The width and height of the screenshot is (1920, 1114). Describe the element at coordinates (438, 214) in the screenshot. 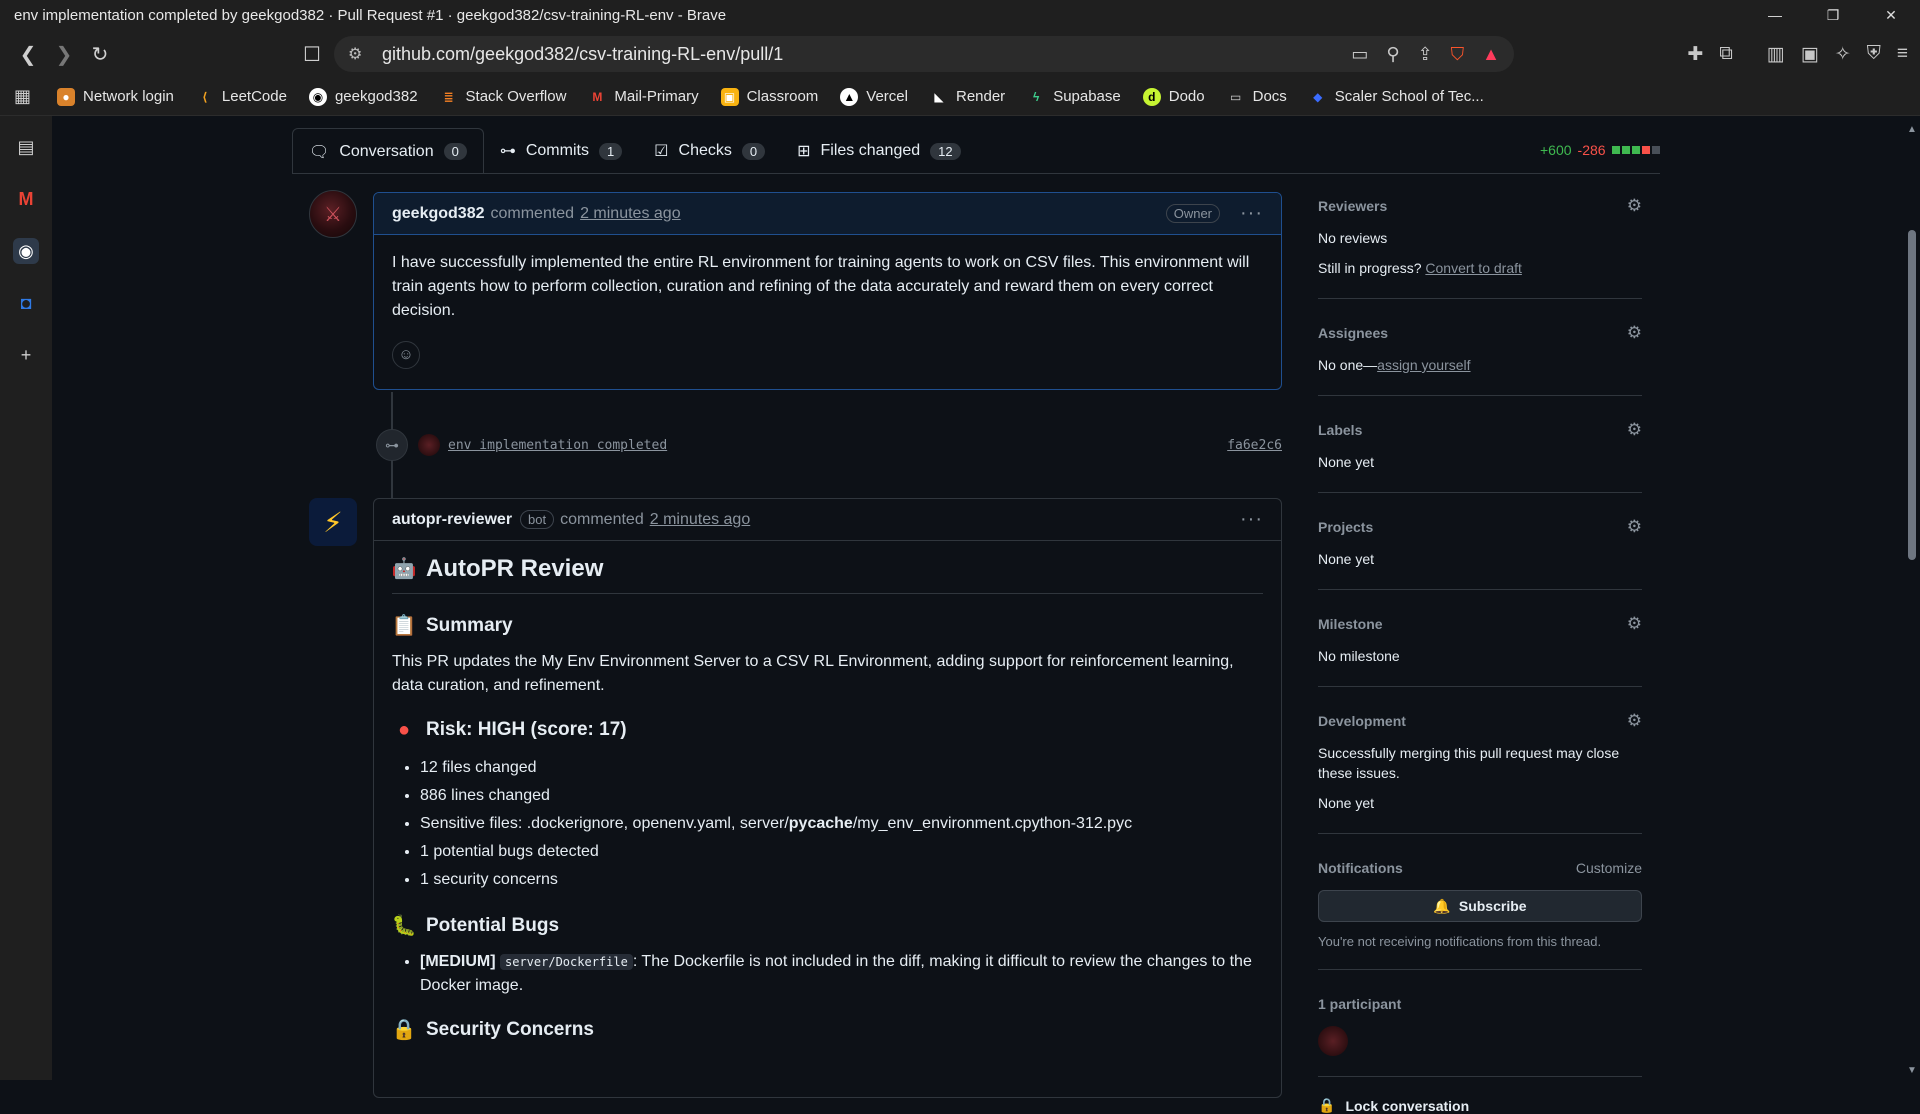

I see `comment-author: geekgod382` at that location.